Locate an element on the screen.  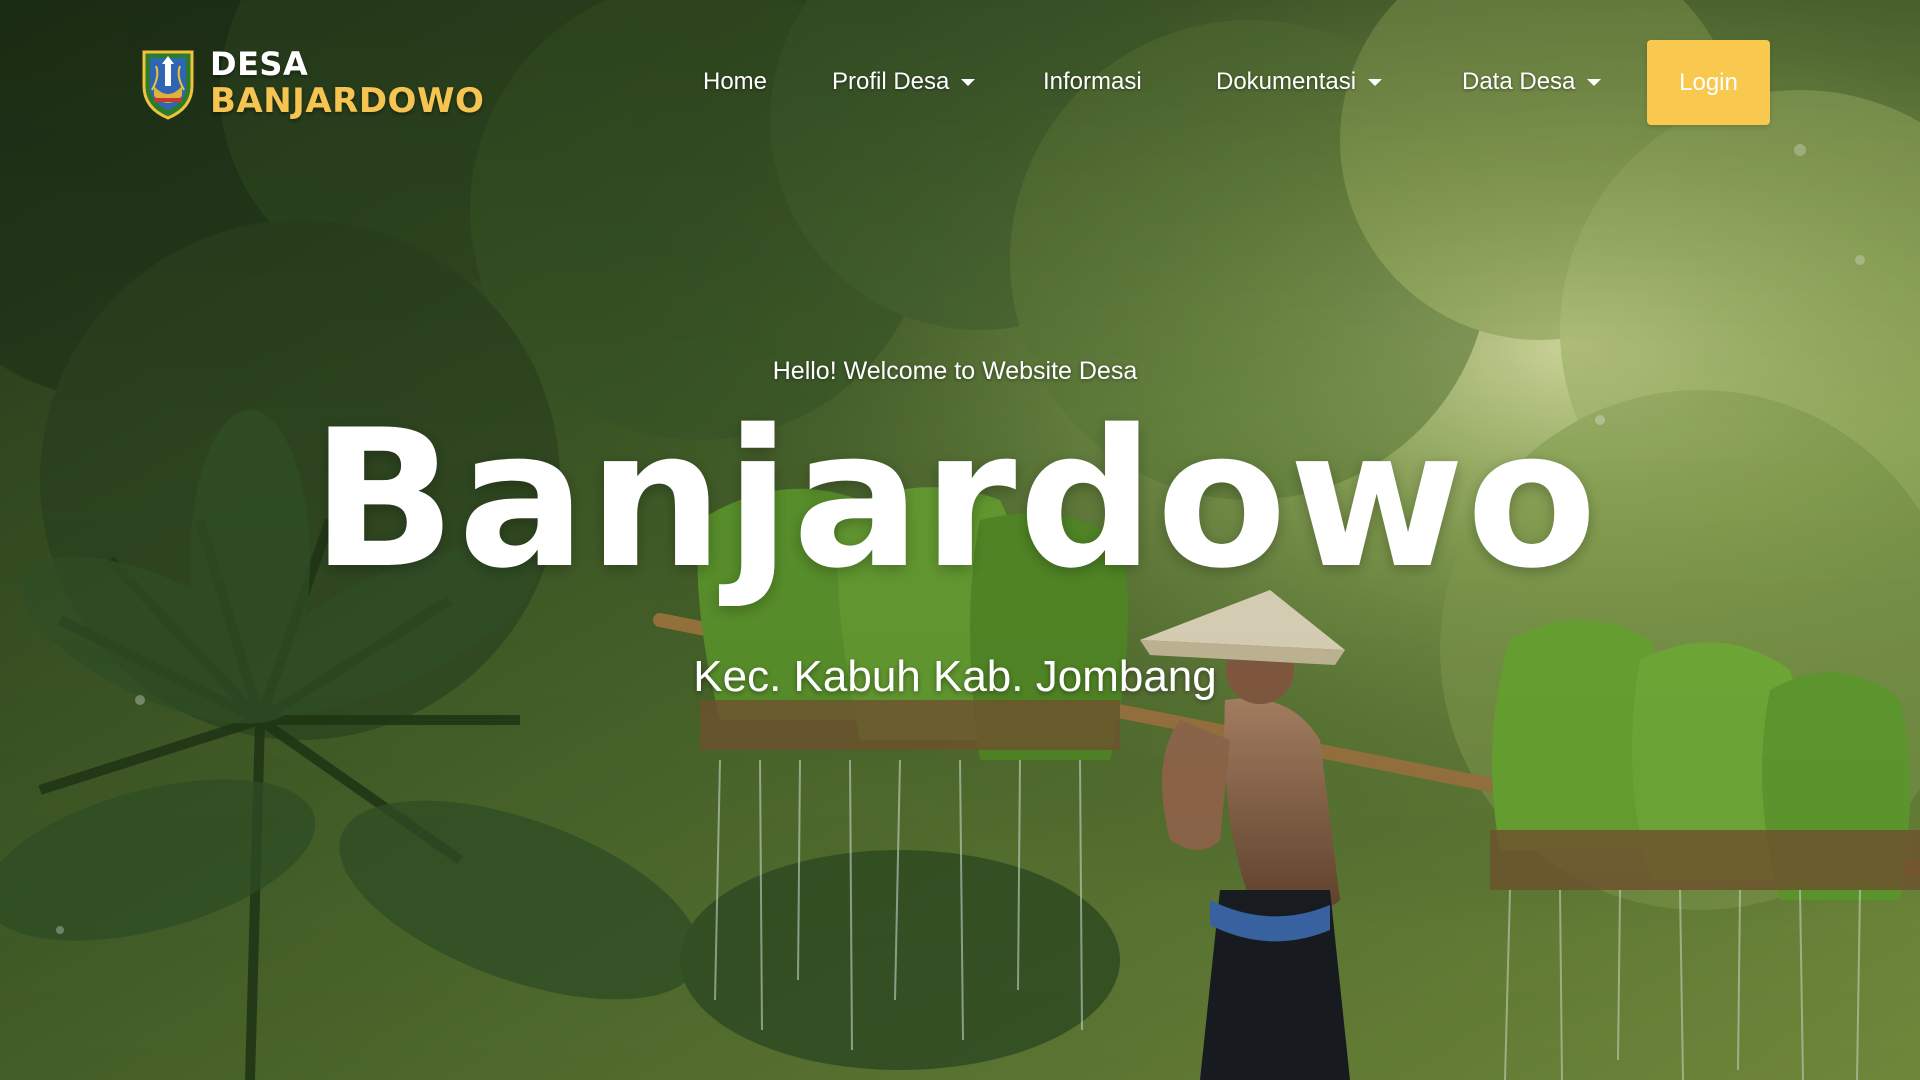
hero-title: Banjardowo is located at coordinates (955, 499).